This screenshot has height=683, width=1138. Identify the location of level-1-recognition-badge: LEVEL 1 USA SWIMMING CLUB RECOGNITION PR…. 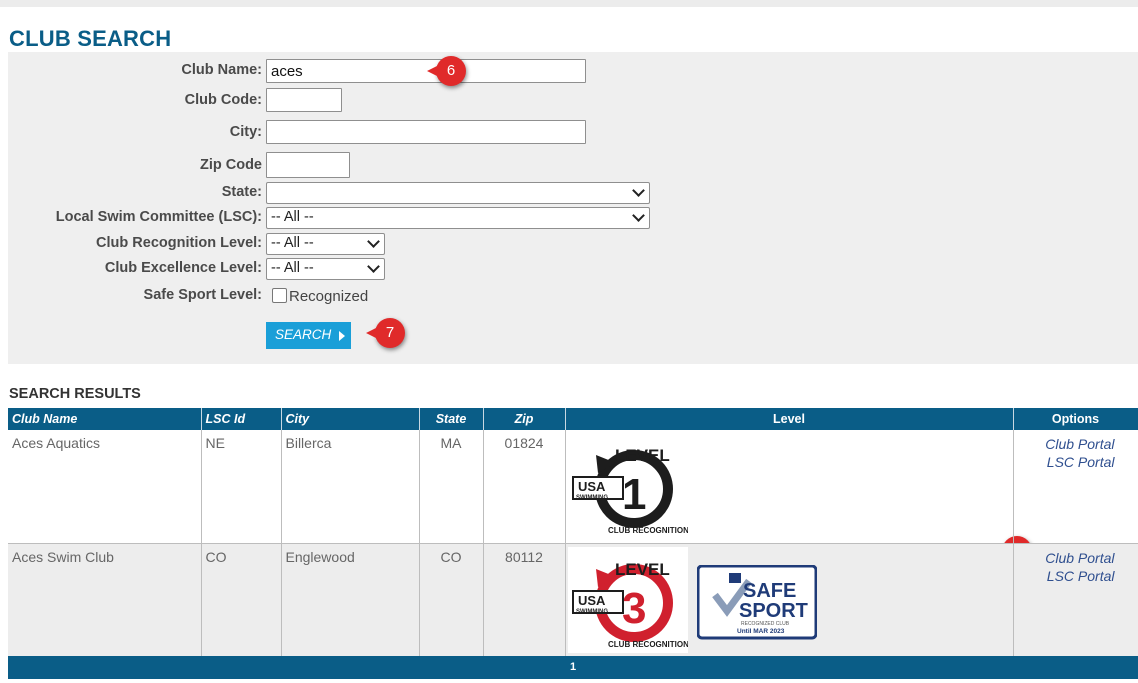
(627, 486).